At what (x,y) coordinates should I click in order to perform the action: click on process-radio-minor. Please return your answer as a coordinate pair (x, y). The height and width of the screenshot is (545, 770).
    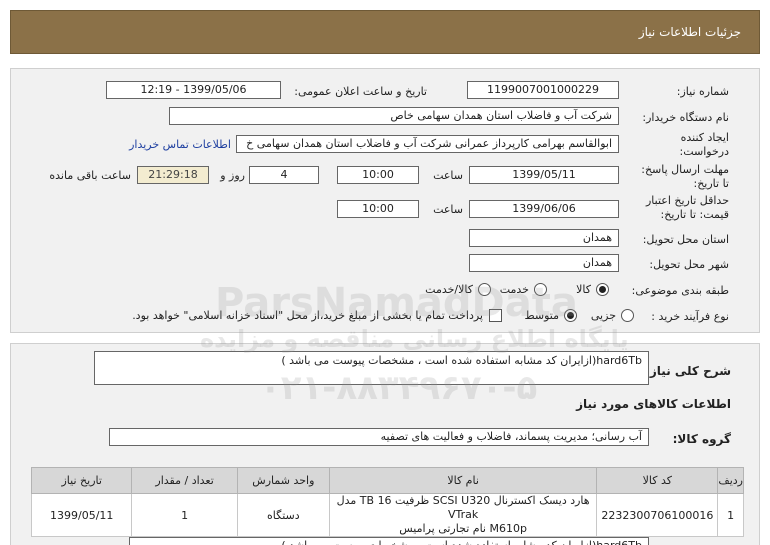
    Looking at the image, I should click on (627, 315).